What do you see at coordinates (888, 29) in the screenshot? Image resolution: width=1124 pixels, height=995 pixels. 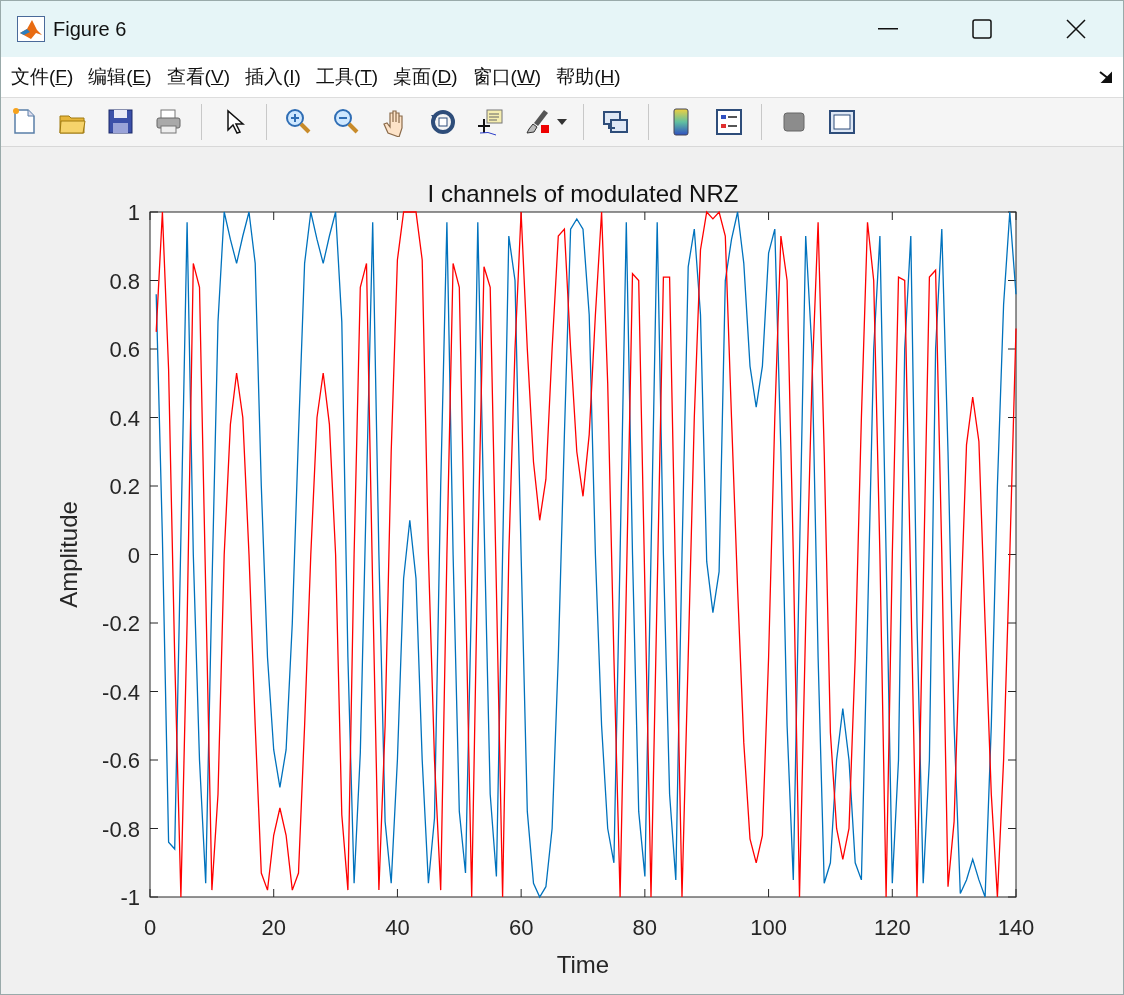 I see `minimize-icon` at bounding box center [888, 29].